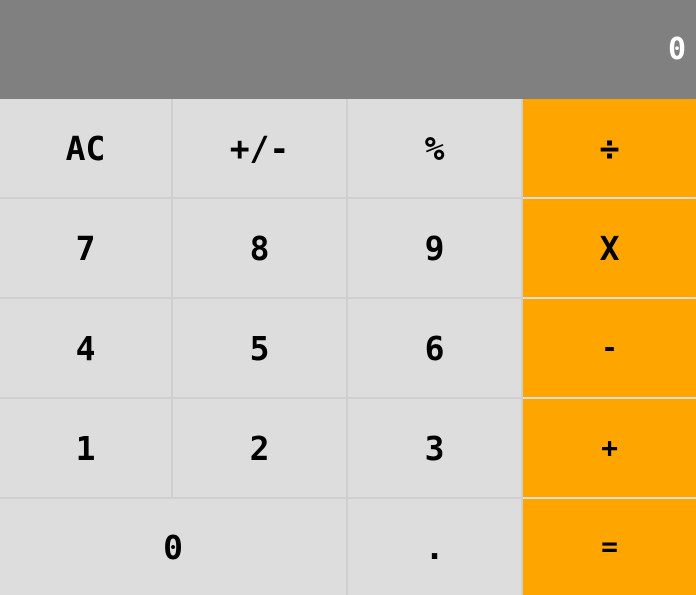 The height and width of the screenshot is (595, 696). Describe the element at coordinates (174, 547) in the screenshot. I see `digit-0-button: 0` at that location.